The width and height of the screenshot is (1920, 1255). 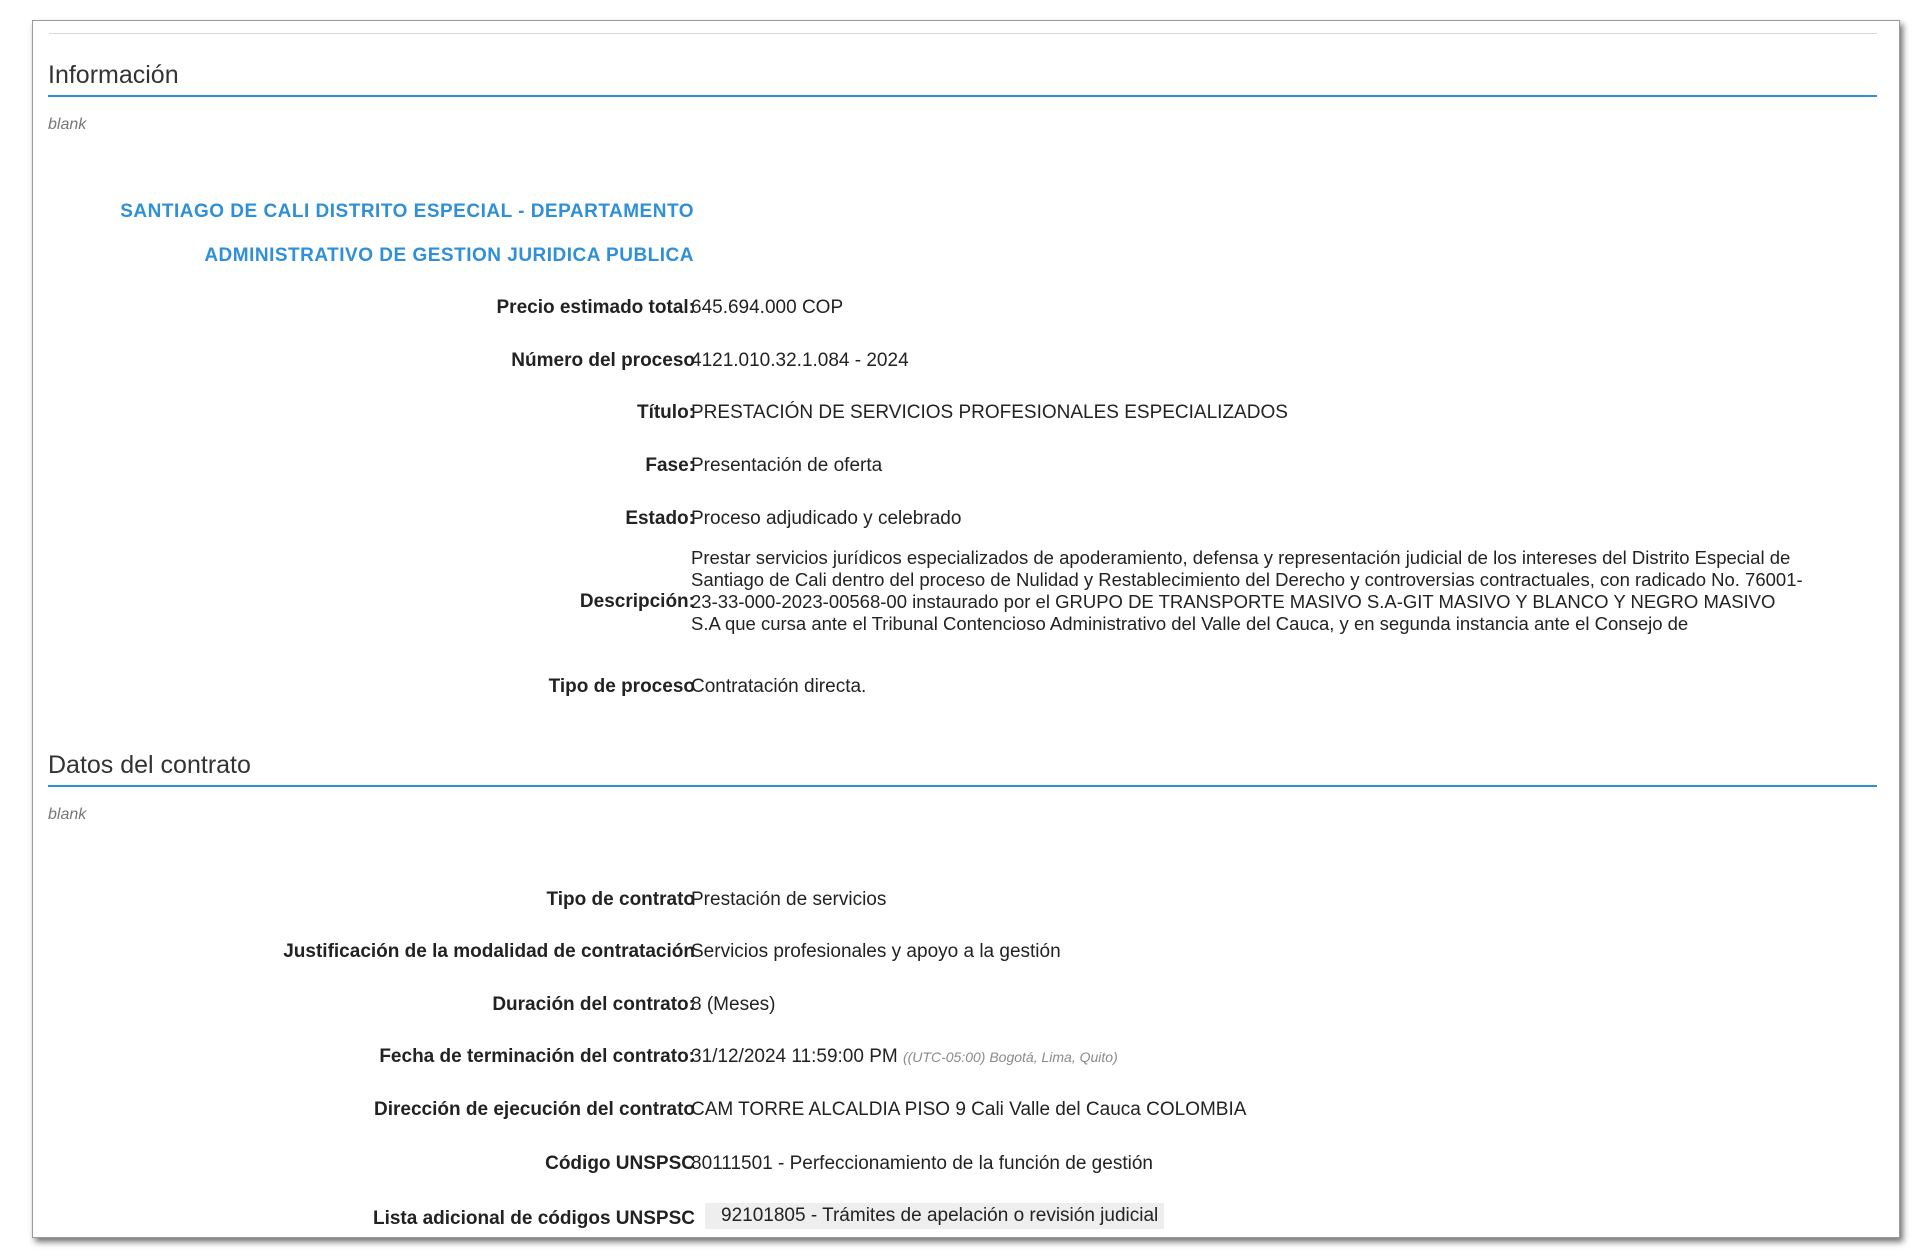 What do you see at coordinates (637, 601) in the screenshot?
I see `field-label: Descripción:` at bounding box center [637, 601].